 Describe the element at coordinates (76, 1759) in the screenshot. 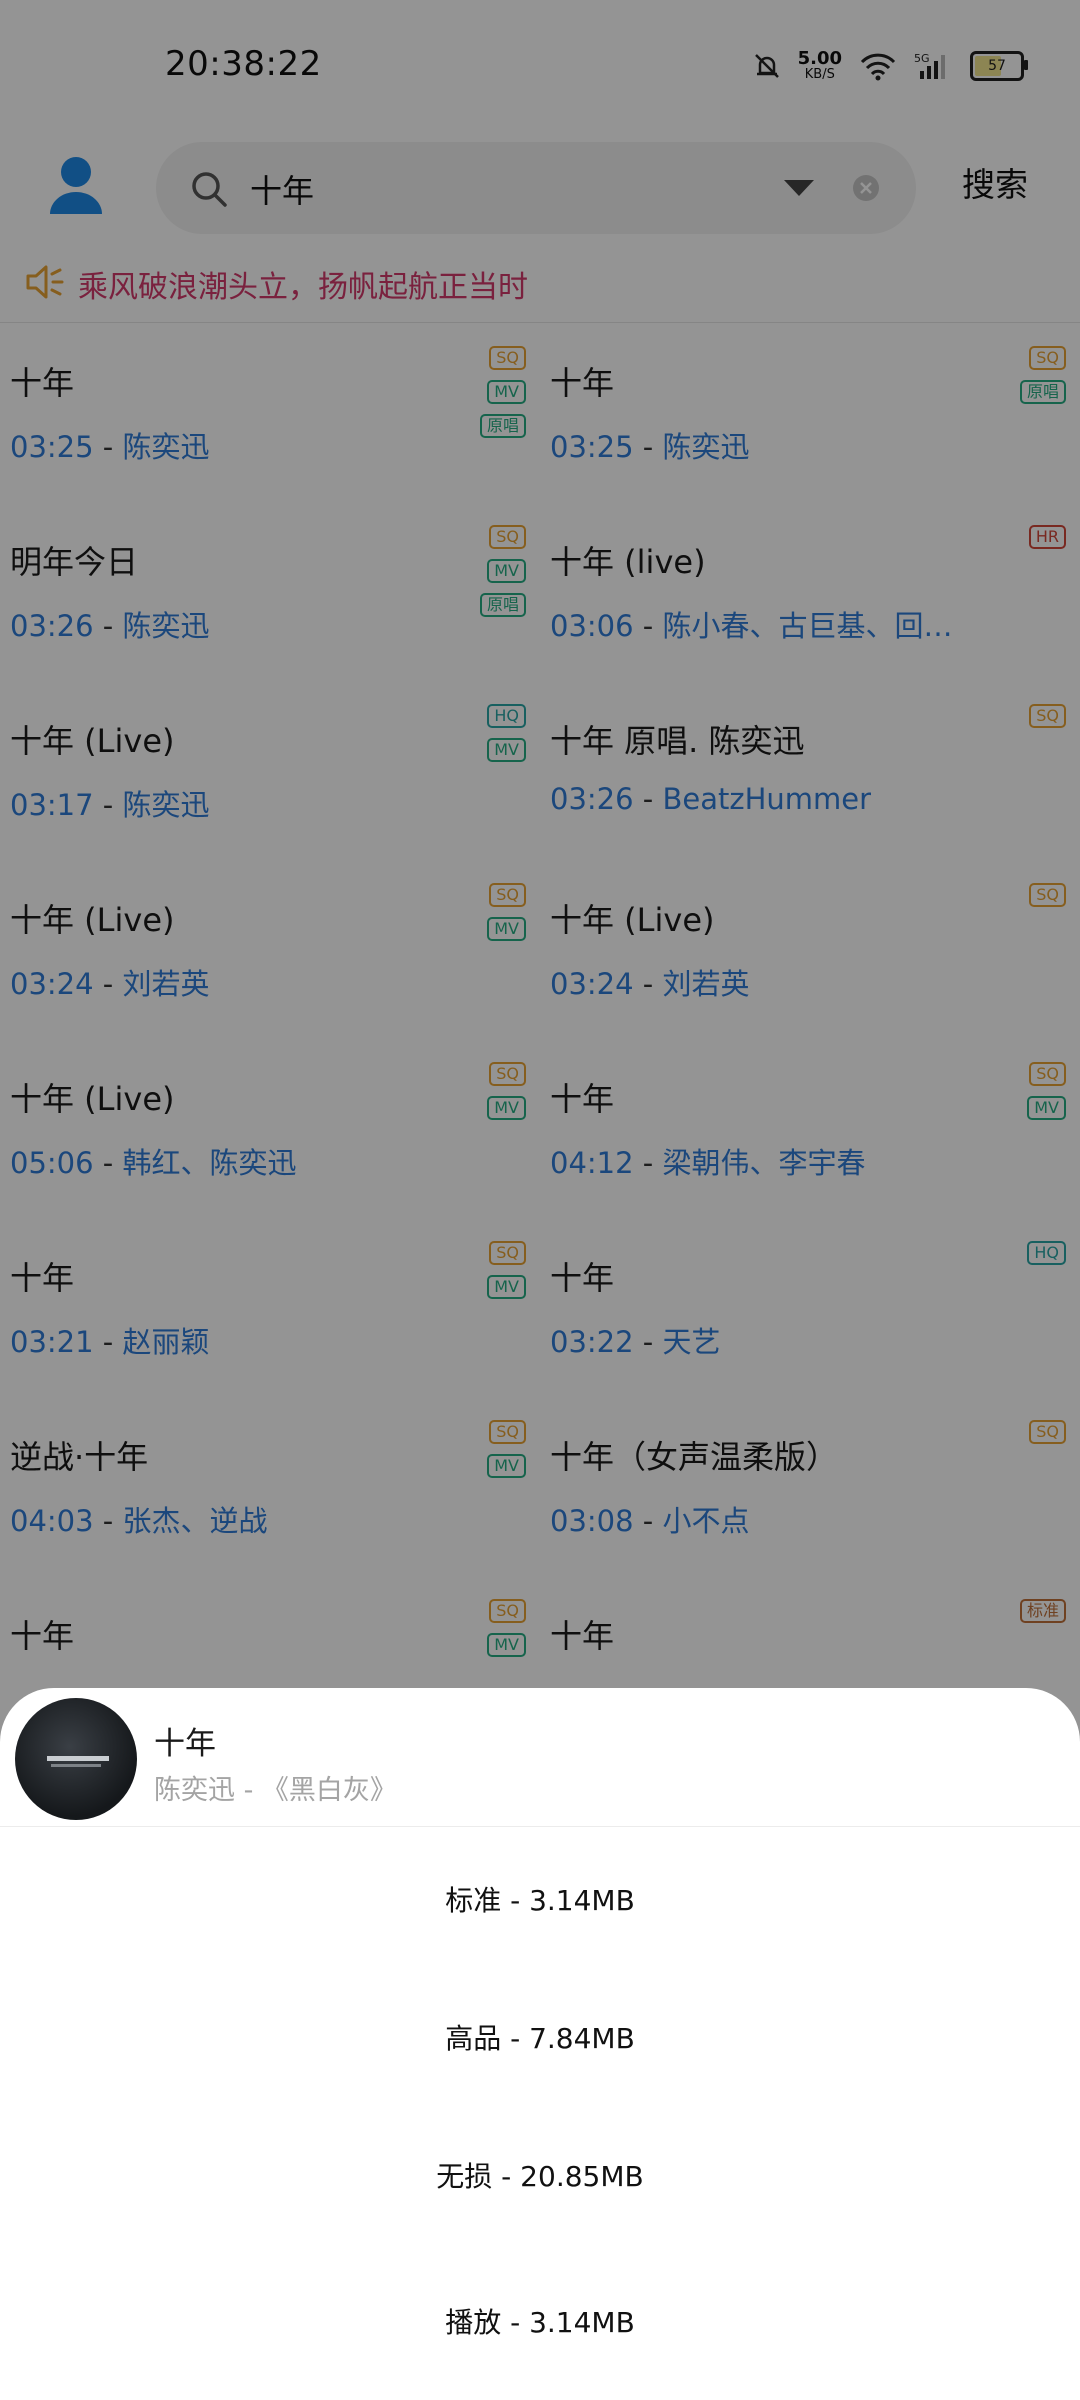

I see `album-cover-image` at that location.